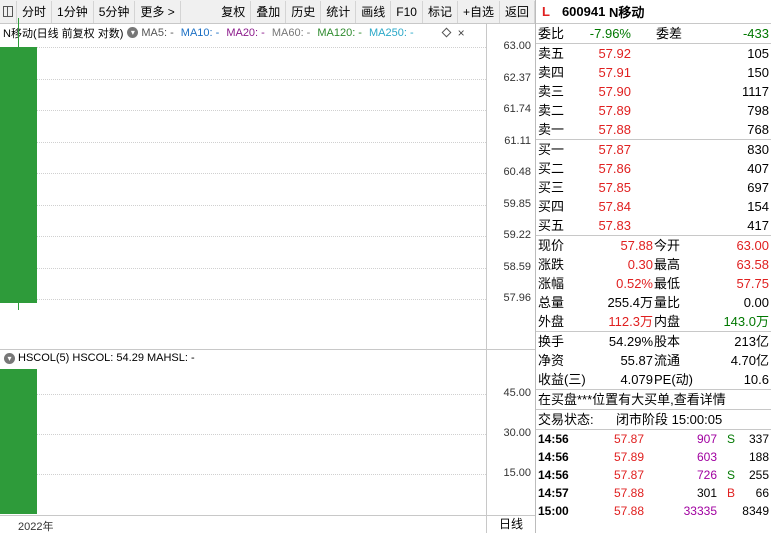  I want to click on price-tick-label: 61.11, so click(517, 140).